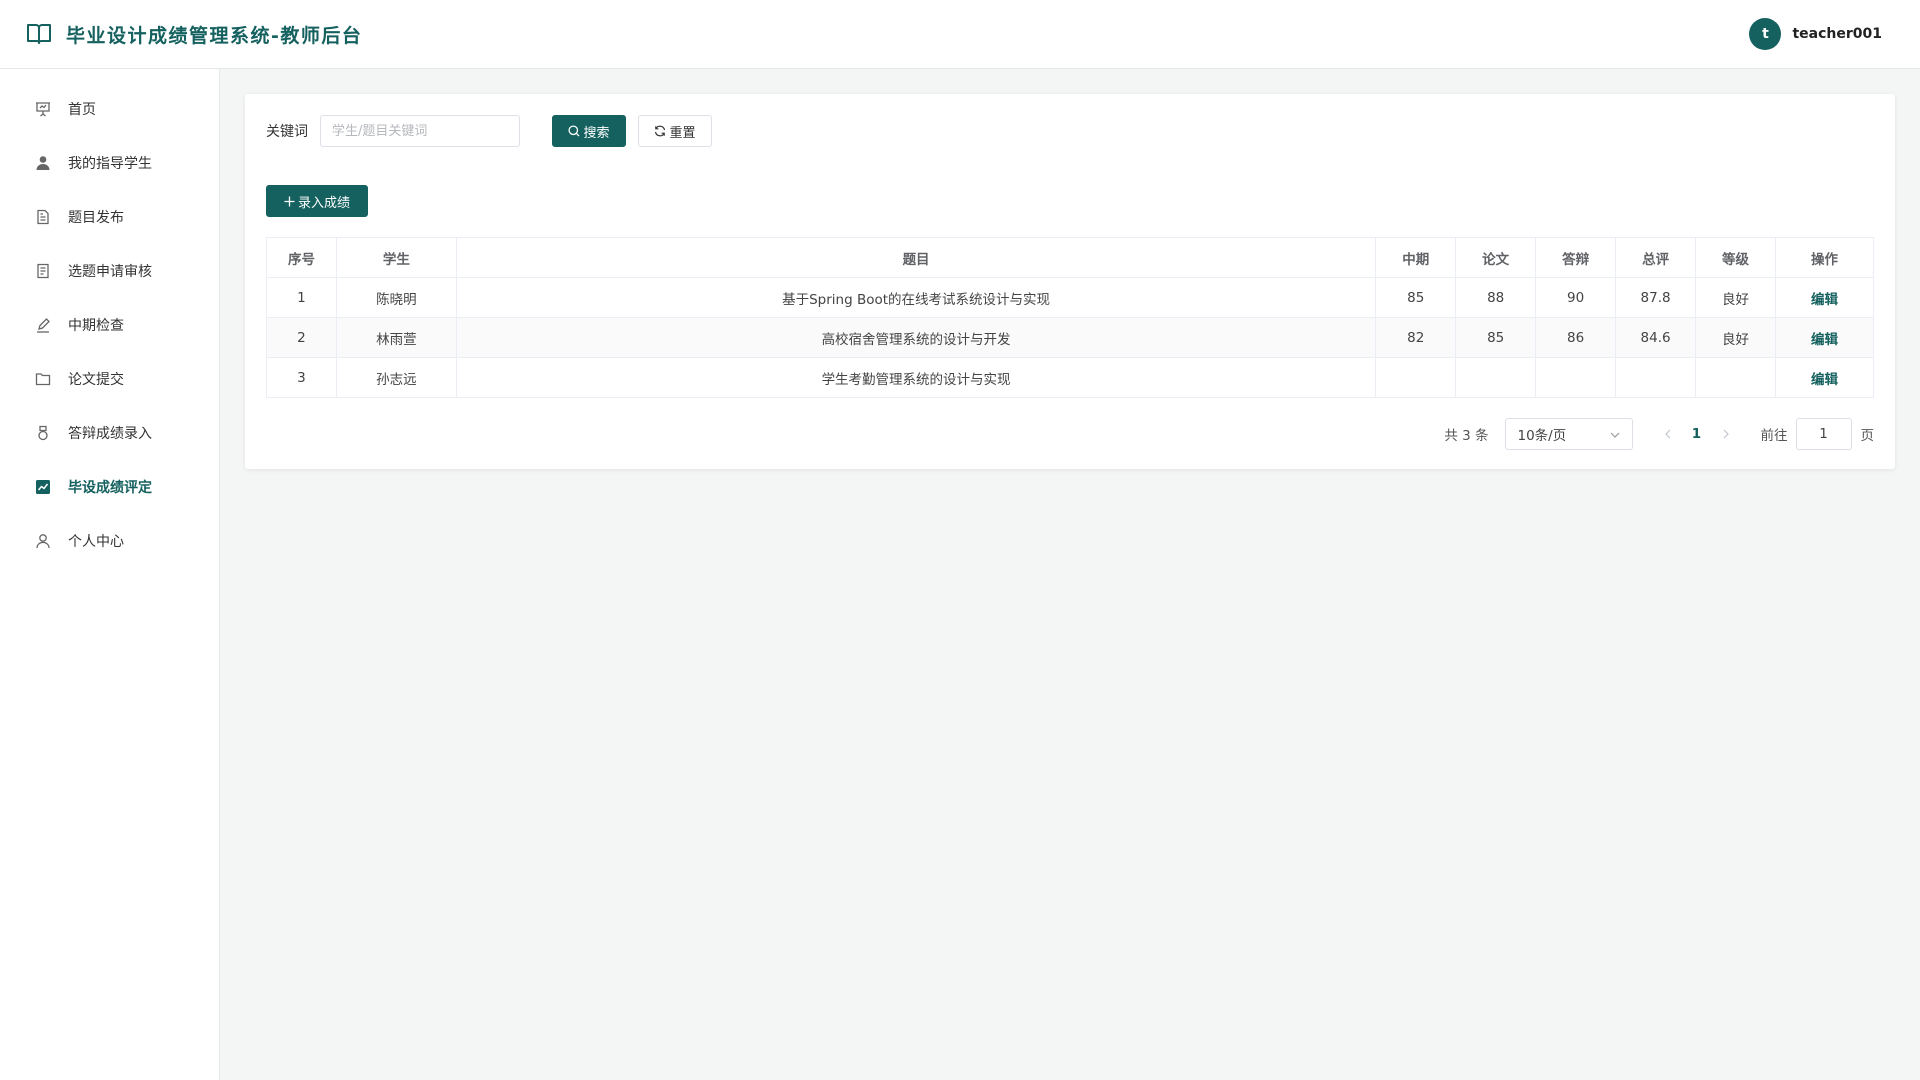 Image resolution: width=1920 pixels, height=1080 pixels. I want to click on sidebar-item-label: 题目发布, so click(96, 218).